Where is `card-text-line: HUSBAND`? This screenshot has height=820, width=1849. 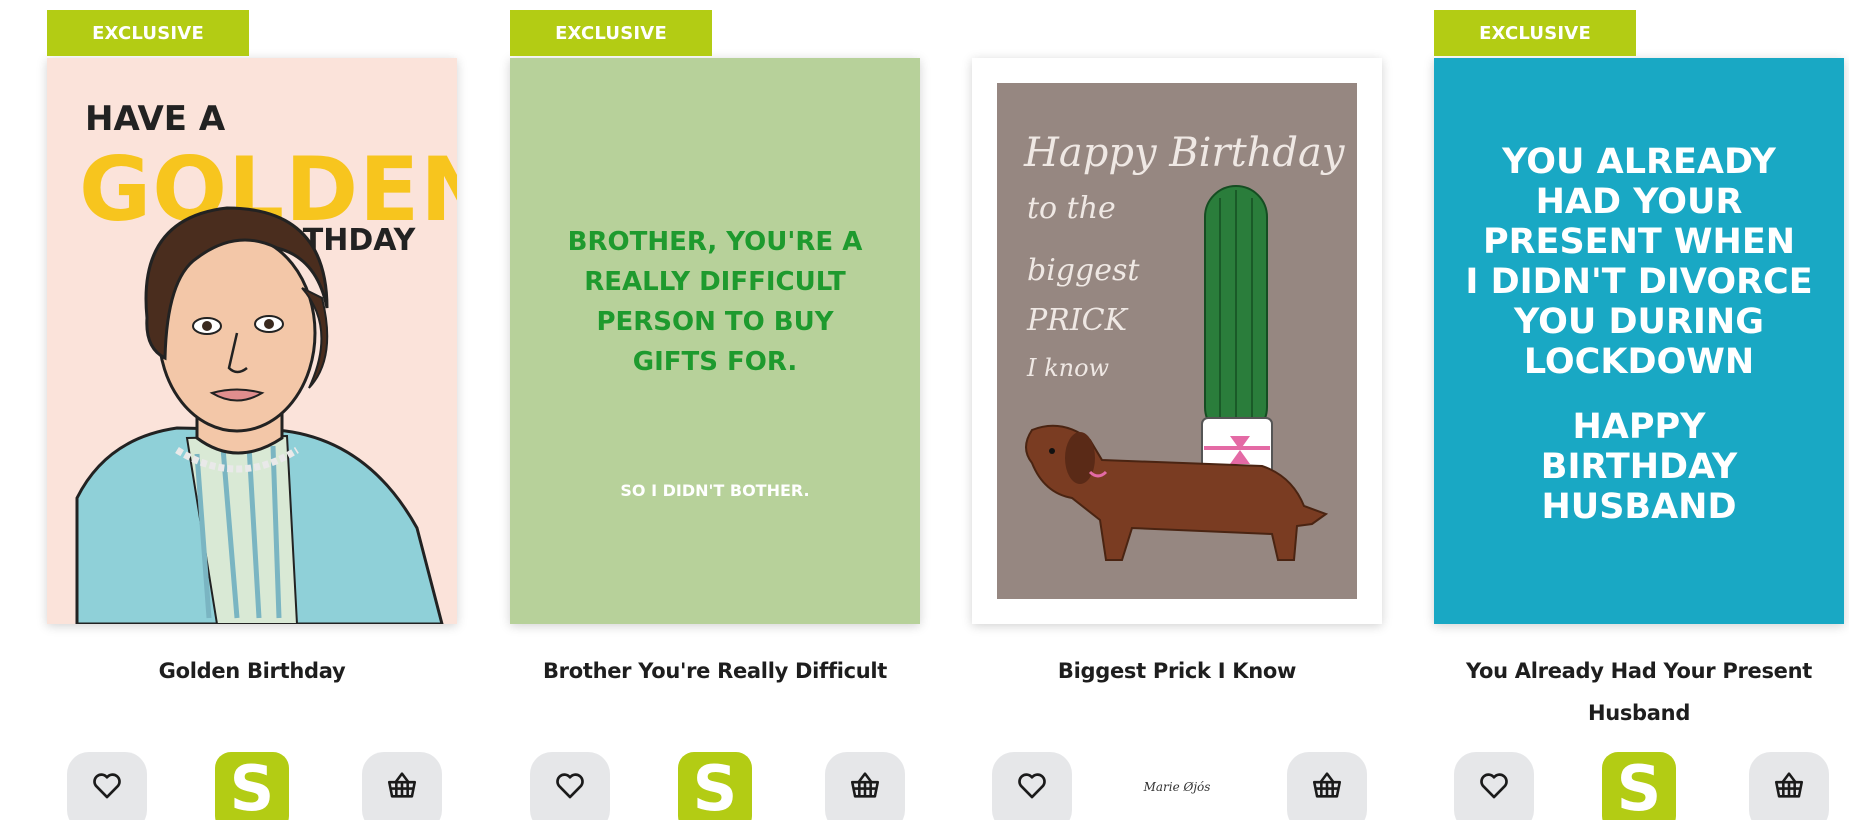
card-text-line: HUSBAND is located at coordinates (1638, 507).